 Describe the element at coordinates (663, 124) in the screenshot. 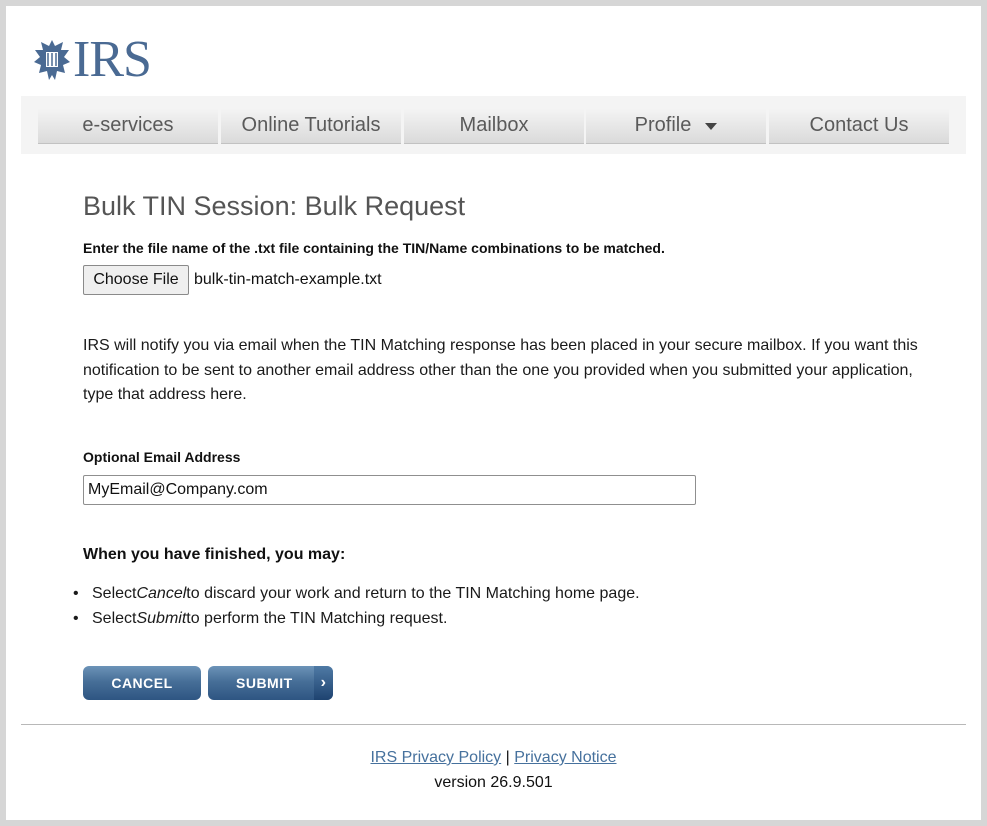

I see `nav-label: Profile` at that location.